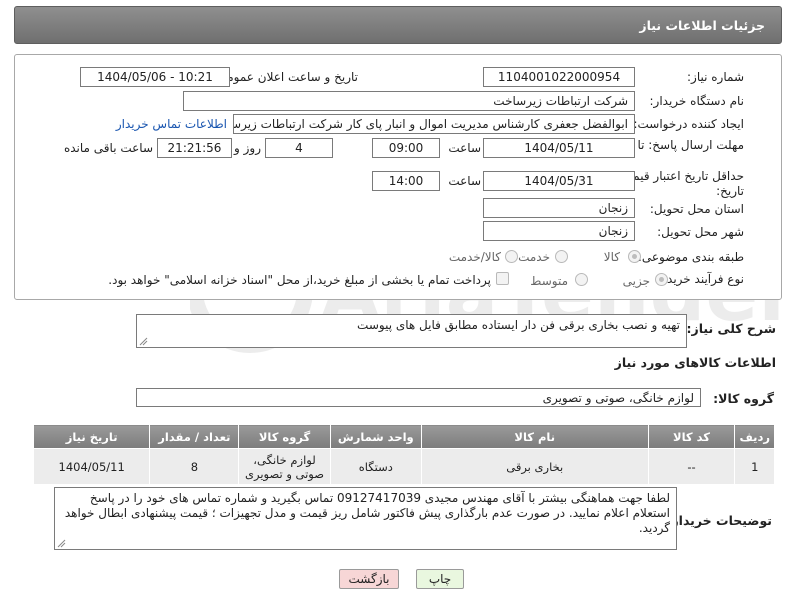  Describe the element at coordinates (549, 281) in the screenshot. I see `process-option-medium: متوسط` at that location.